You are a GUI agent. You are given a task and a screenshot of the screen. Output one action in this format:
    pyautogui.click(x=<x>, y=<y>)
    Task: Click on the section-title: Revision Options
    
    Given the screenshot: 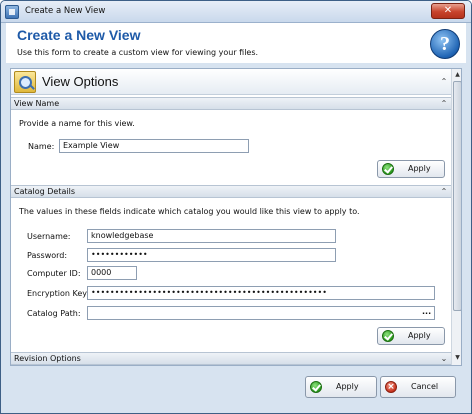 What is the action you would take?
    pyautogui.click(x=47, y=358)
    